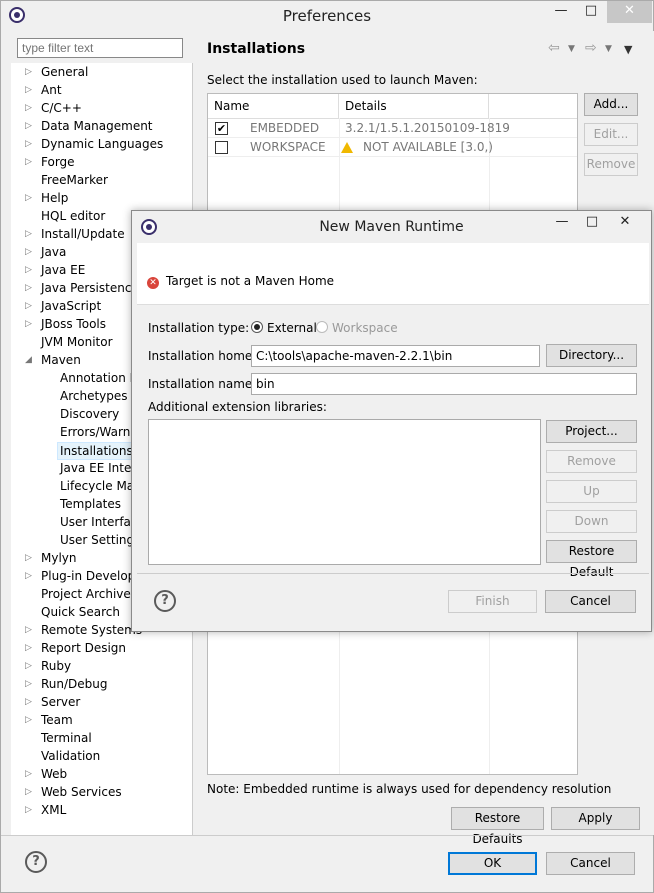 This screenshot has width=654, height=893. What do you see at coordinates (91, 630) in the screenshot?
I see `tree-item: Remote Systems` at bounding box center [91, 630].